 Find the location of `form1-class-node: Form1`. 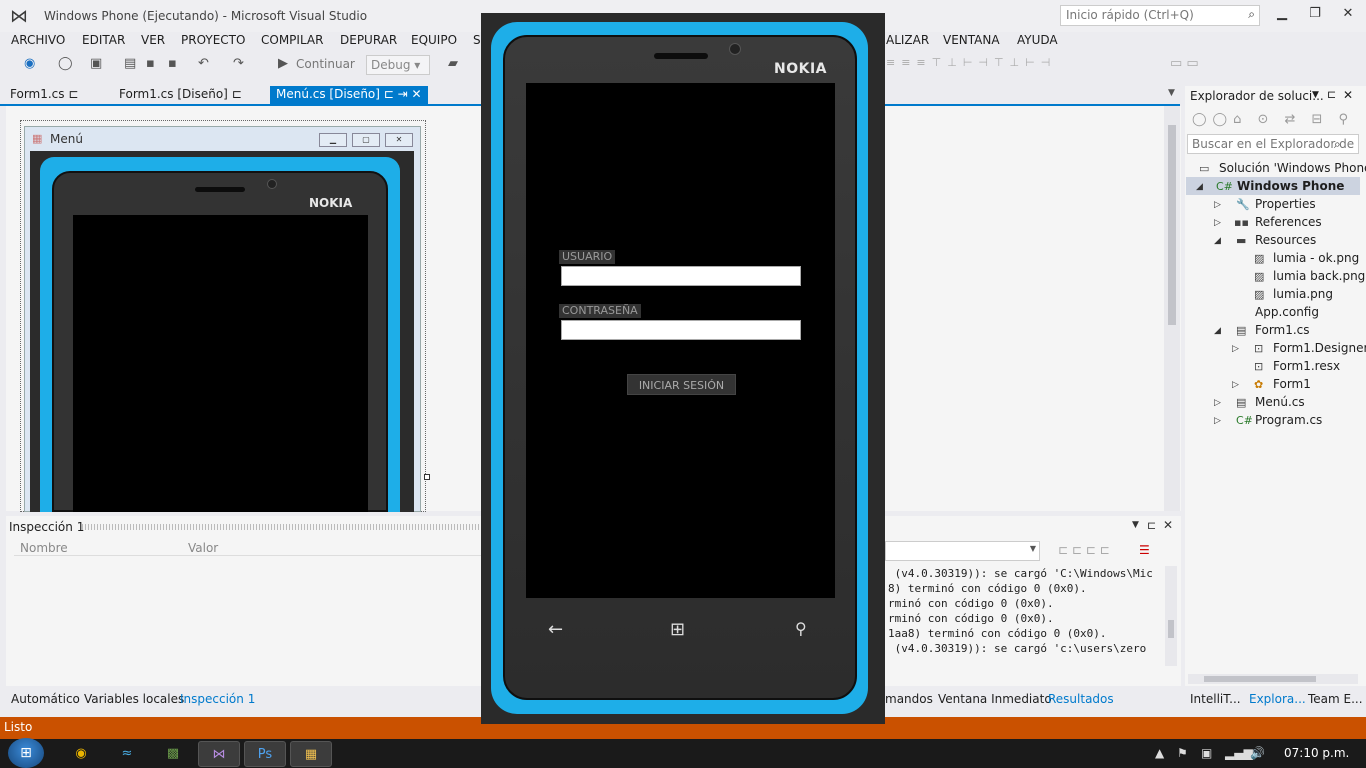

form1-class-node: Form1 is located at coordinates (1292, 384).